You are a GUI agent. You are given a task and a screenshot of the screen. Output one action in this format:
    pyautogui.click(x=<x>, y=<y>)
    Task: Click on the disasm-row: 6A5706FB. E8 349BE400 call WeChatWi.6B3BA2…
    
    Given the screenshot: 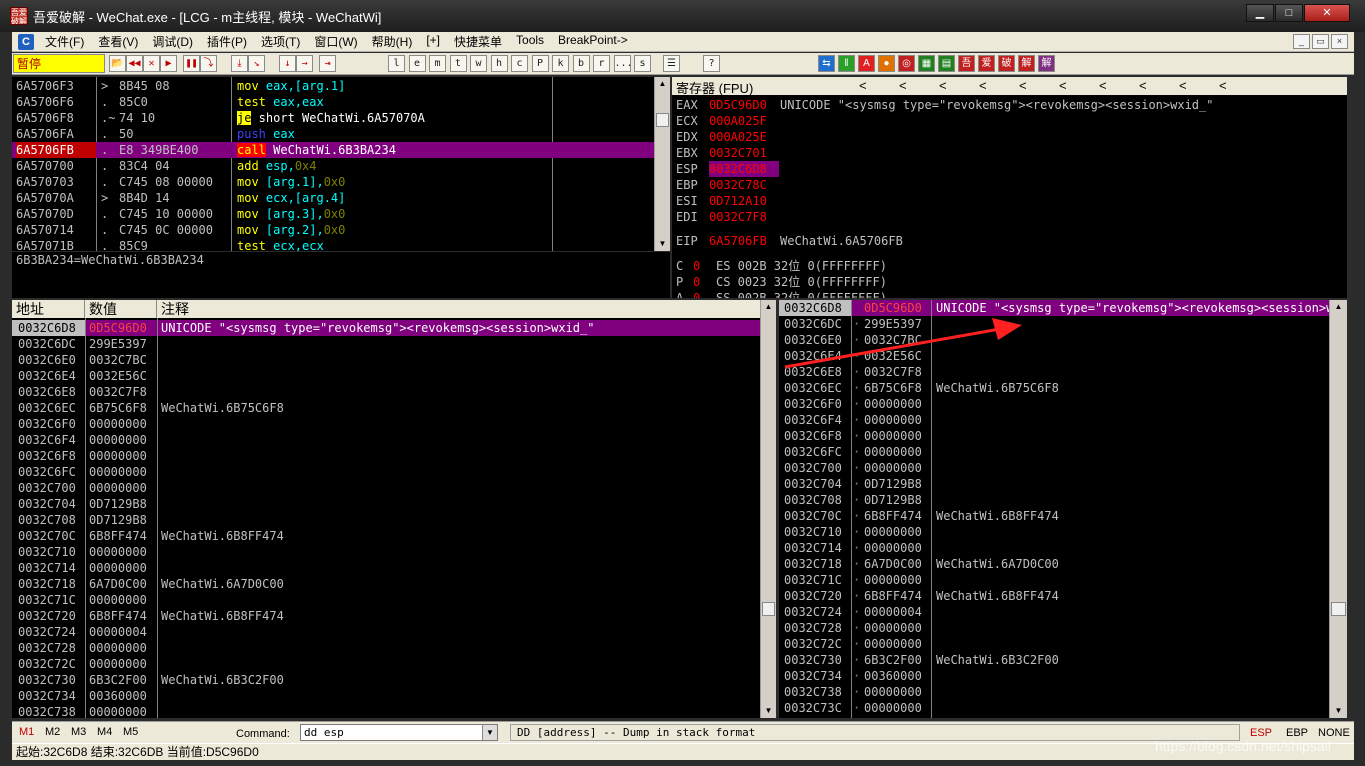 What is the action you would take?
    pyautogui.click(x=333, y=150)
    